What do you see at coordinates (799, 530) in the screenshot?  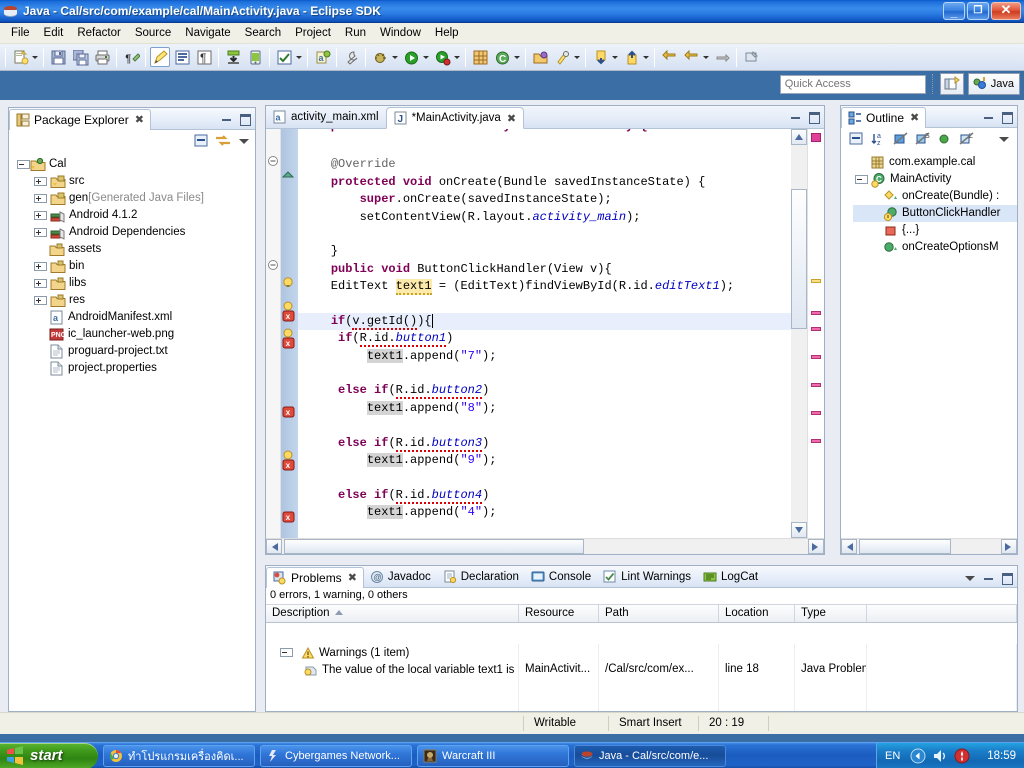 I see `scroll-down-arrow-icon` at bounding box center [799, 530].